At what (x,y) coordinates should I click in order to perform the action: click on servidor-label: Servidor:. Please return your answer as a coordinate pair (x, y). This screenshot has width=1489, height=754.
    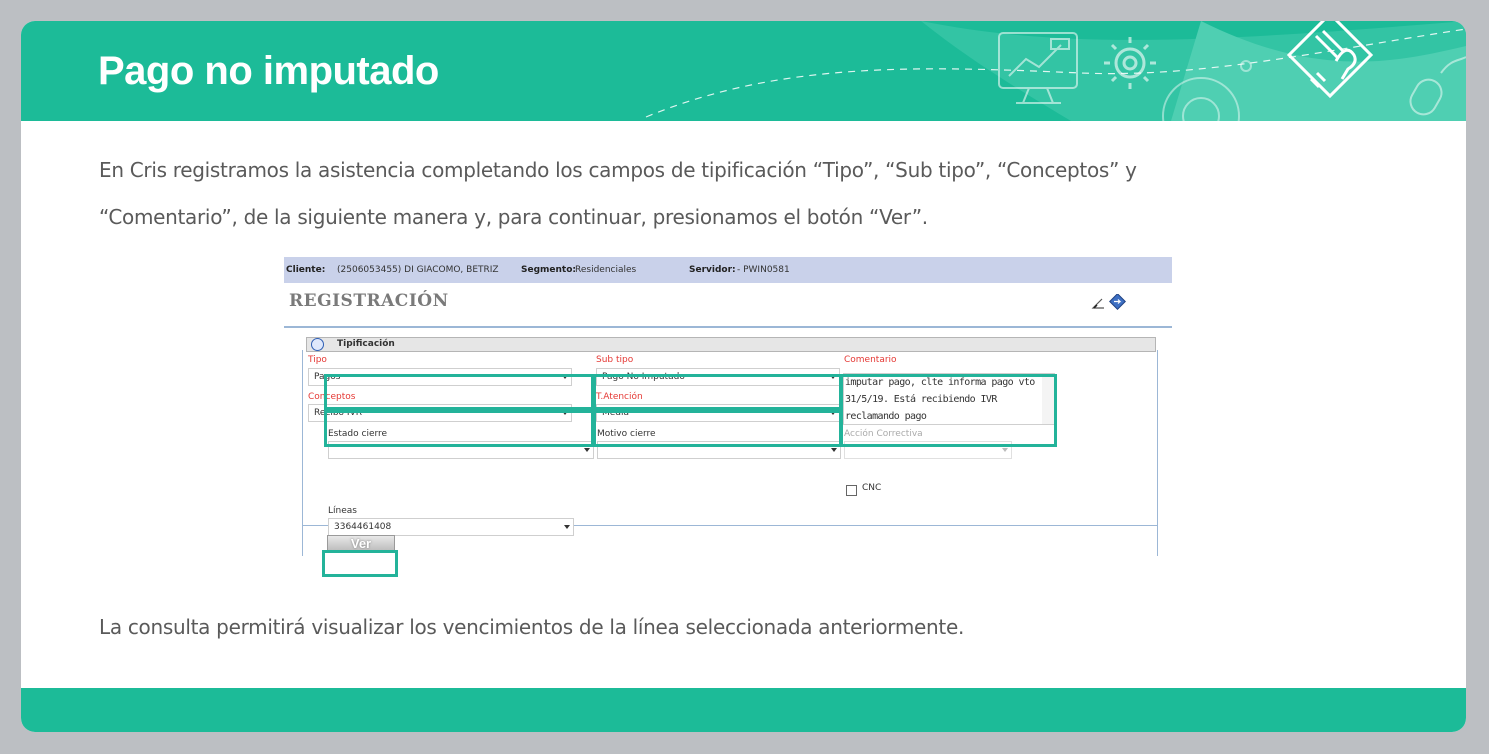
    Looking at the image, I should click on (712, 270).